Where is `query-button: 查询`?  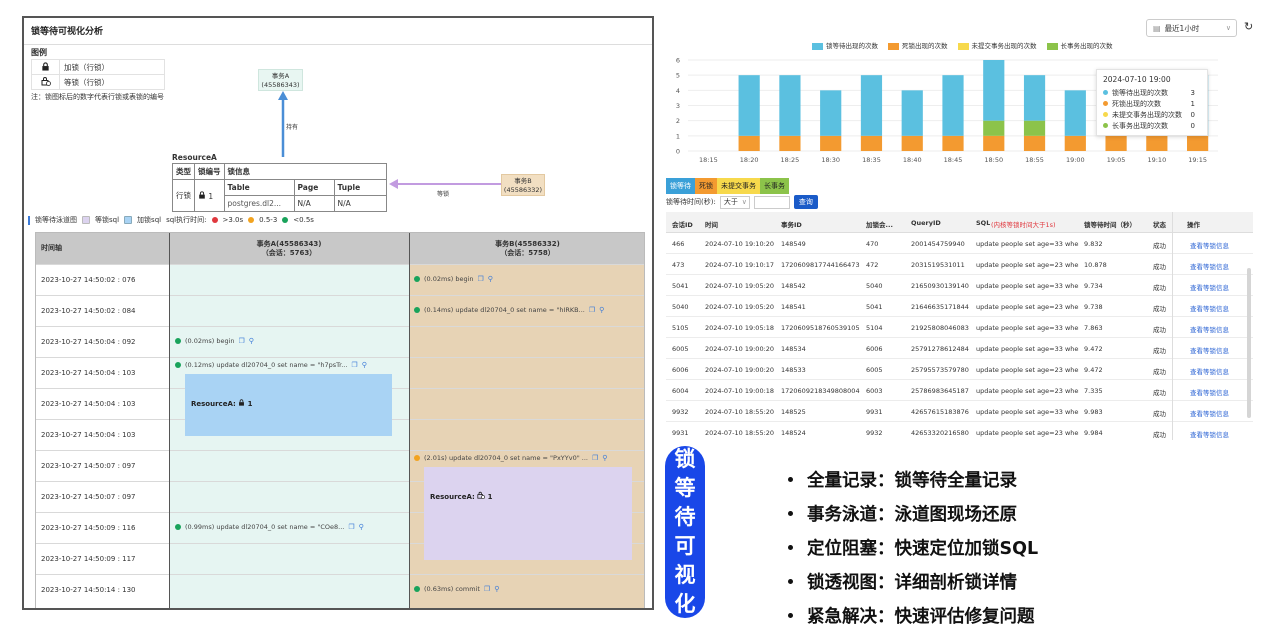 query-button: 查询 is located at coordinates (805, 202).